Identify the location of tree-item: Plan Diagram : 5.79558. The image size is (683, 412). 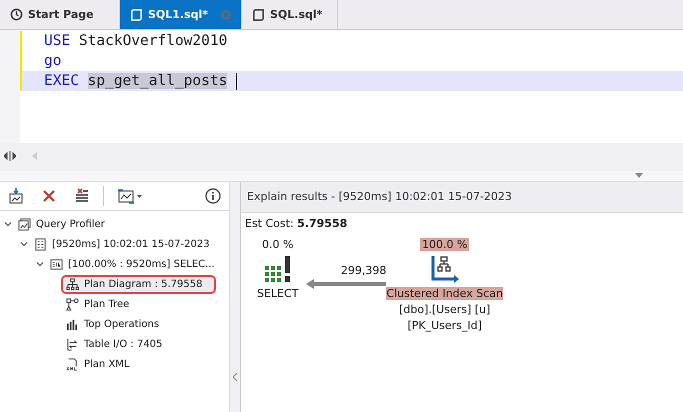
(138, 284).